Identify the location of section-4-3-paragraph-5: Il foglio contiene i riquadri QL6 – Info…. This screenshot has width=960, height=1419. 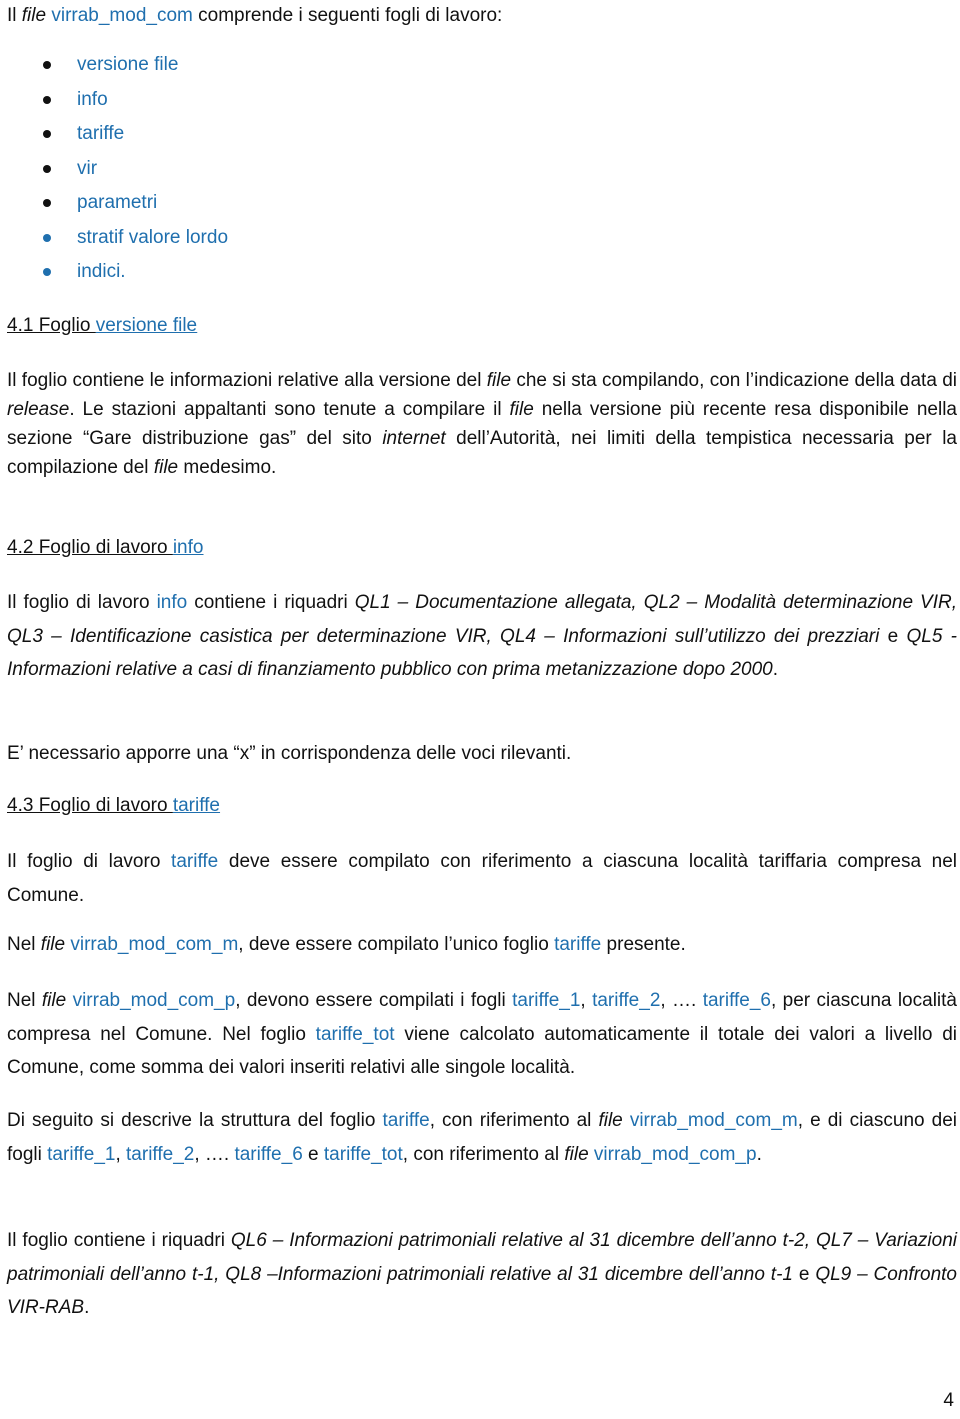
(482, 1274).